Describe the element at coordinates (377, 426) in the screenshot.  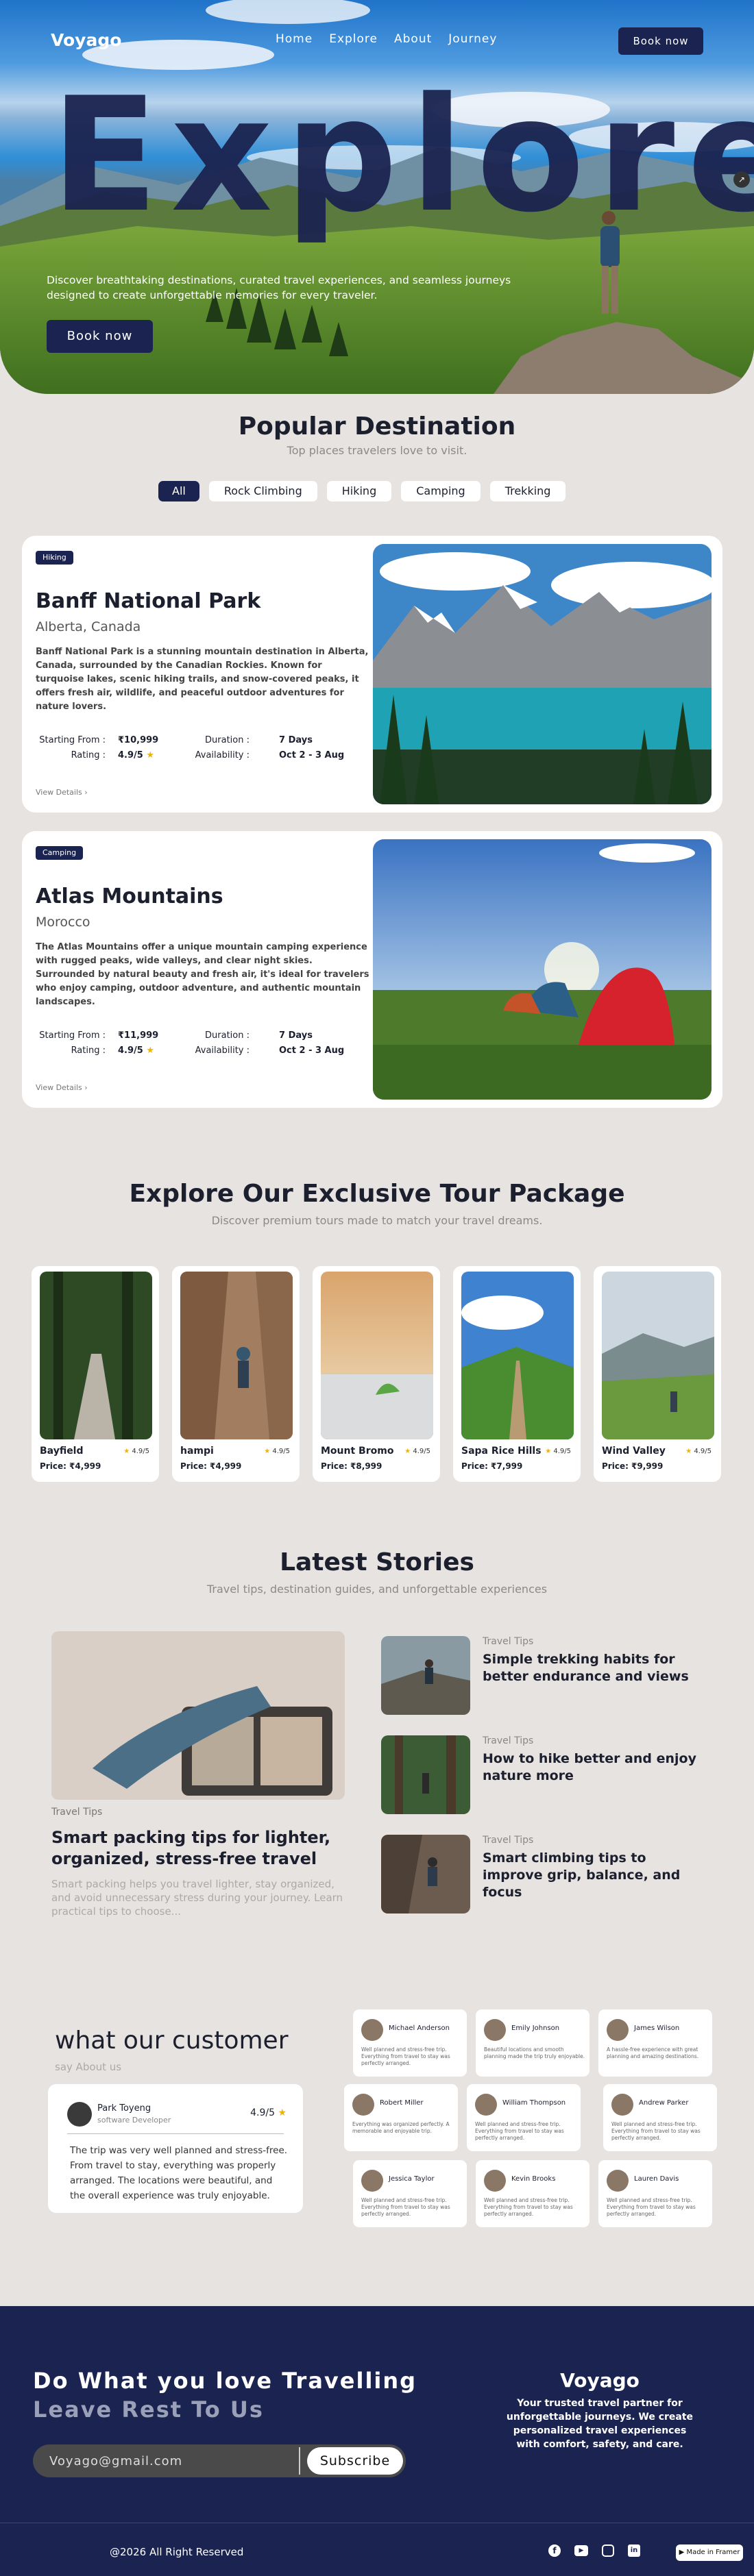
I see `popular-title: Popular Destination` at that location.